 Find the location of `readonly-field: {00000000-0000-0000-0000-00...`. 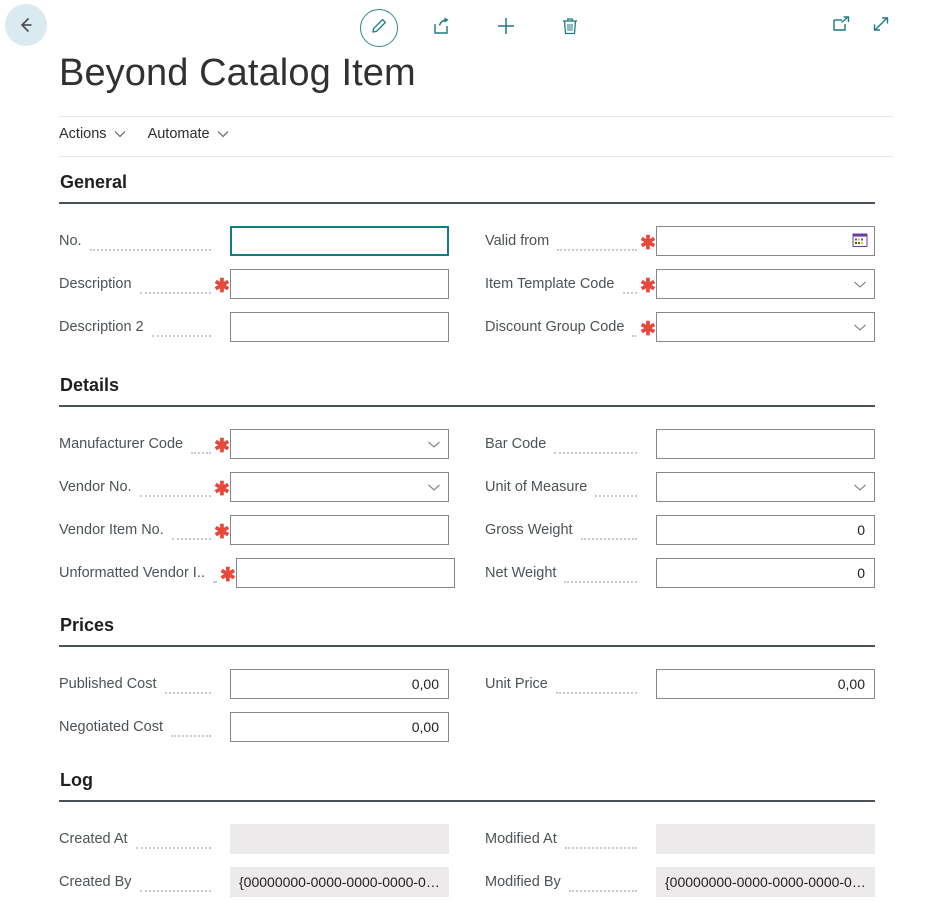

readonly-field: {00000000-0000-0000-0000-00... is located at coordinates (765, 882).